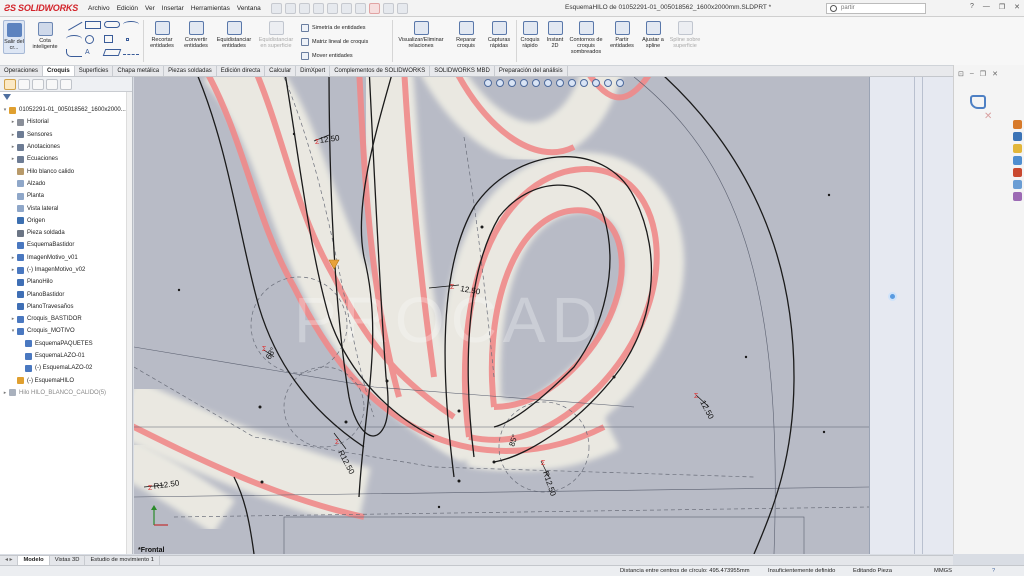 This screenshot has height=576, width=1024. I want to click on repair-sketch-button: Reparar croquis, so click(466, 35).